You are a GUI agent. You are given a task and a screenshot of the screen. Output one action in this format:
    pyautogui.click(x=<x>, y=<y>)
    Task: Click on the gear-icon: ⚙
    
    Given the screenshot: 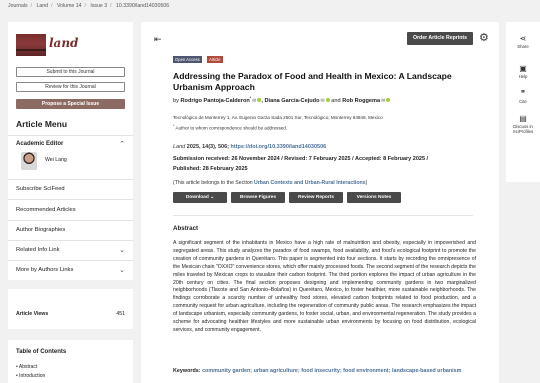 What is the action you would take?
    pyautogui.click(x=484, y=37)
    